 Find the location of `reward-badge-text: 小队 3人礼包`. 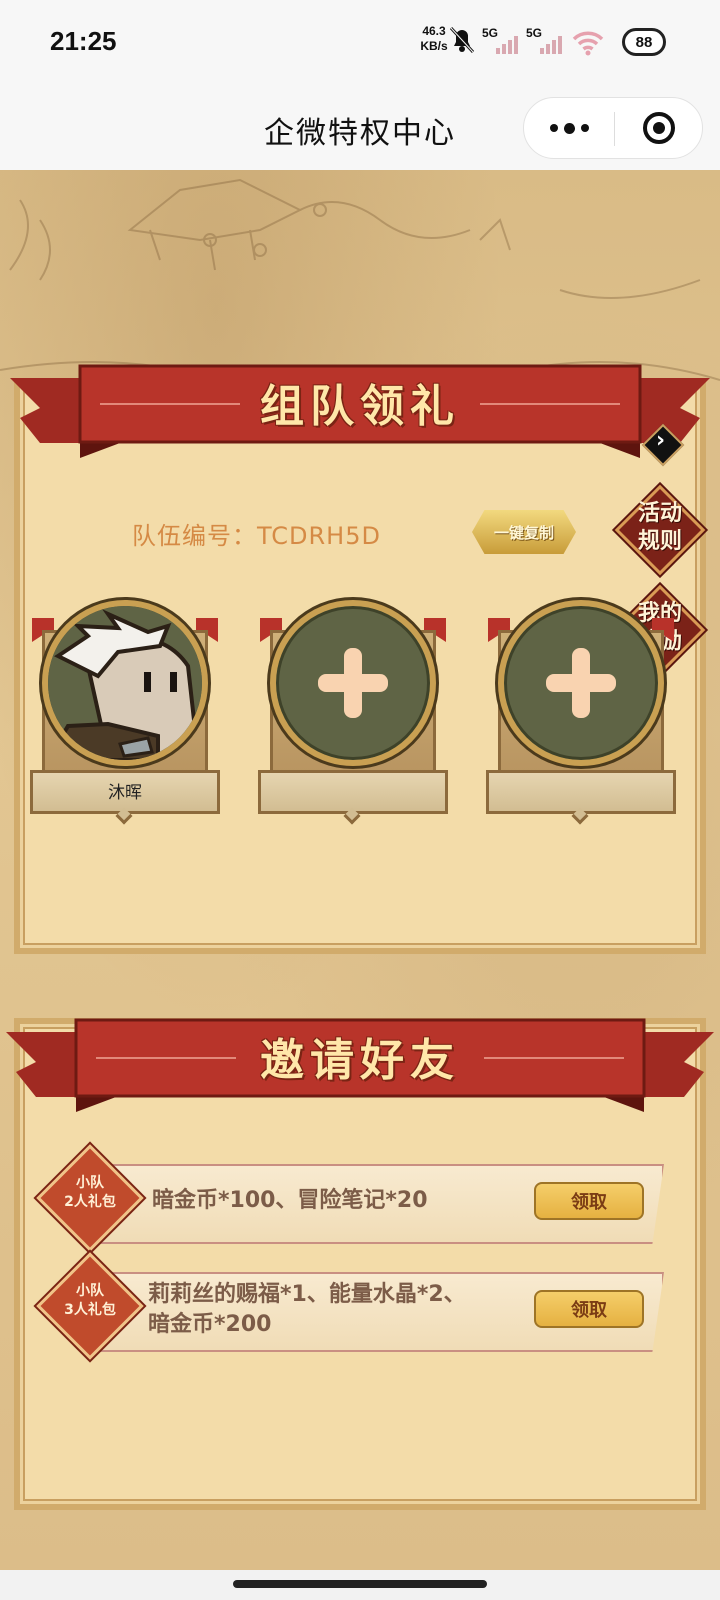

reward-badge-text: 小队 3人礼包 is located at coordinates (90, 1301).